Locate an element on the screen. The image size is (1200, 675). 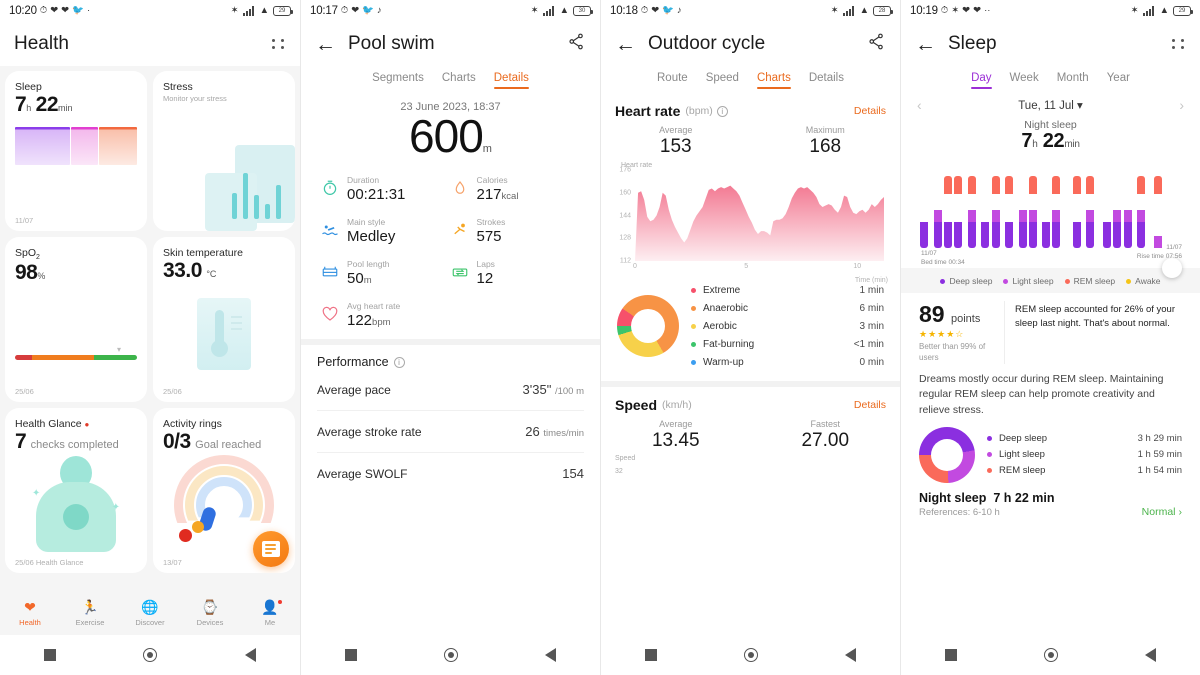
tab-segments: Segments is located at coordinates (398, 80).